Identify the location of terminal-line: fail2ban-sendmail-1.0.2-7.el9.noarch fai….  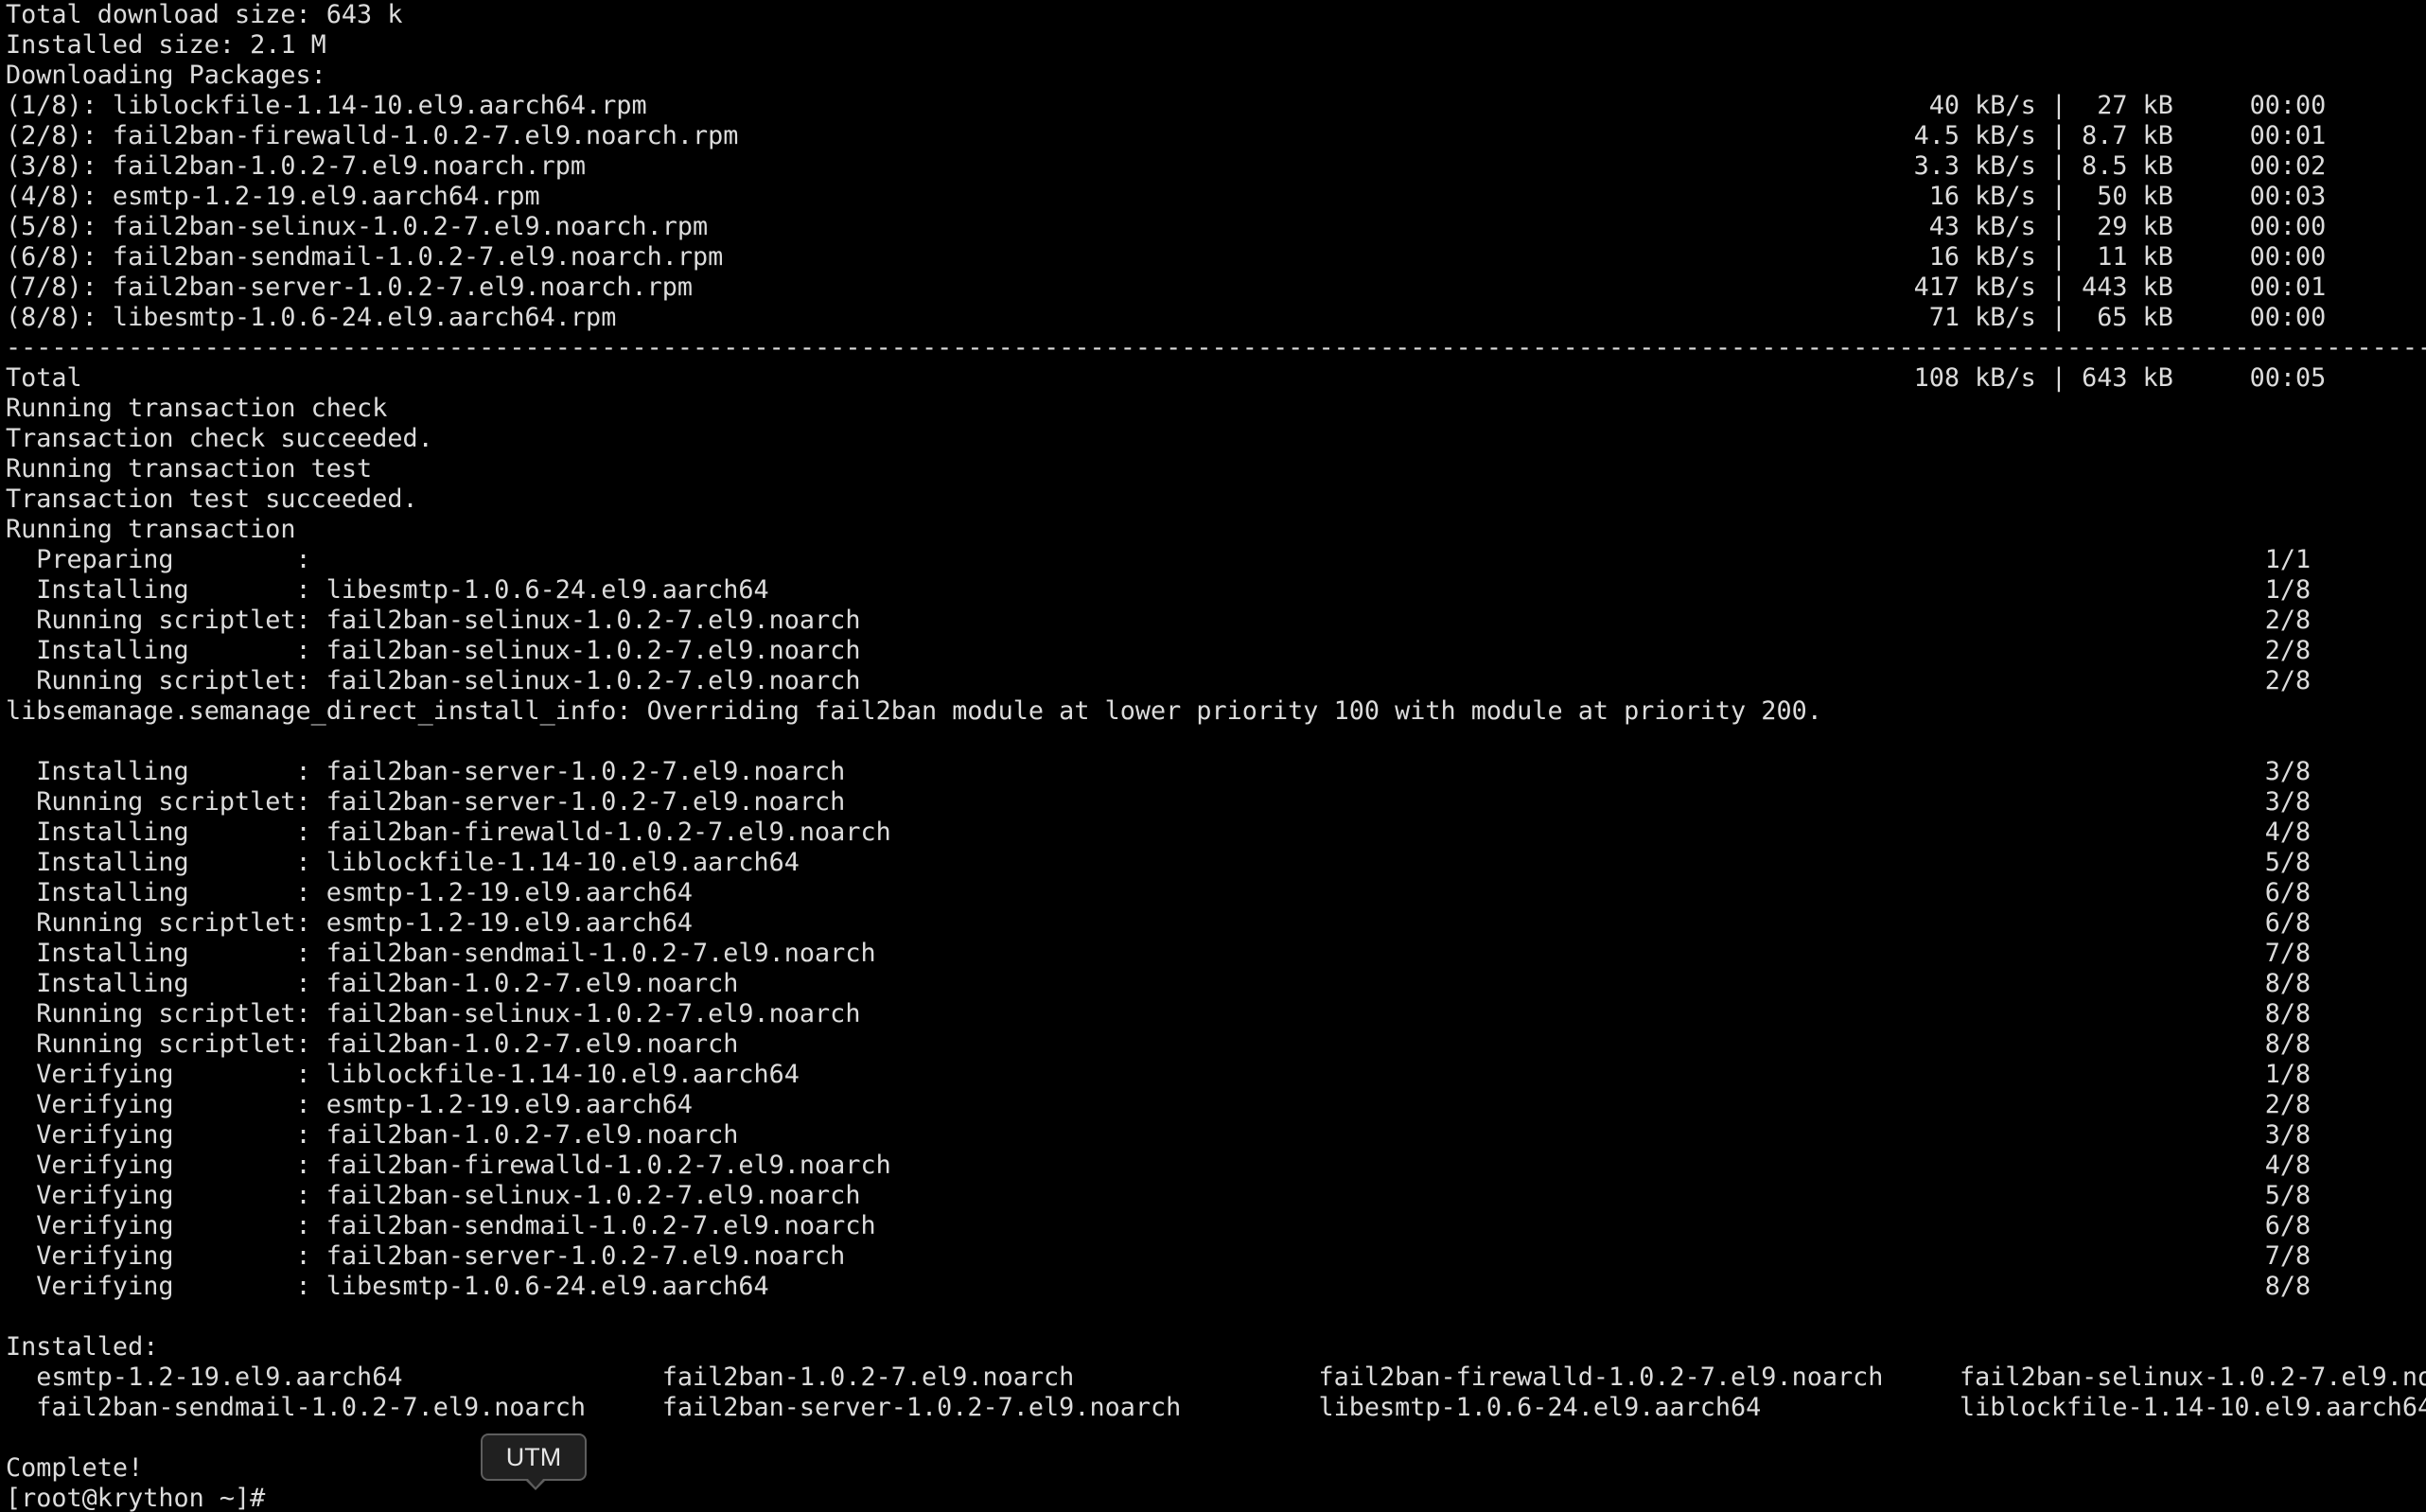
(1216, 1407).